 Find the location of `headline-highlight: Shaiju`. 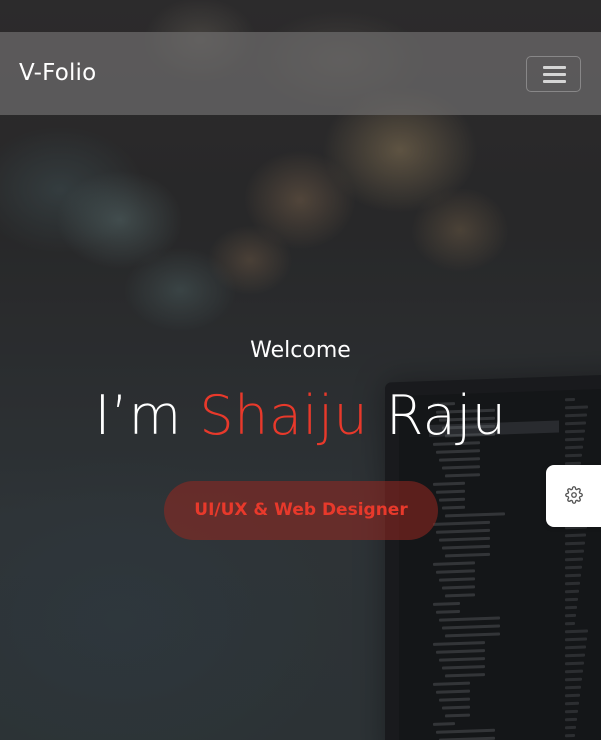

headline-highlight: Shaiju is located at coordinates (284, 415).